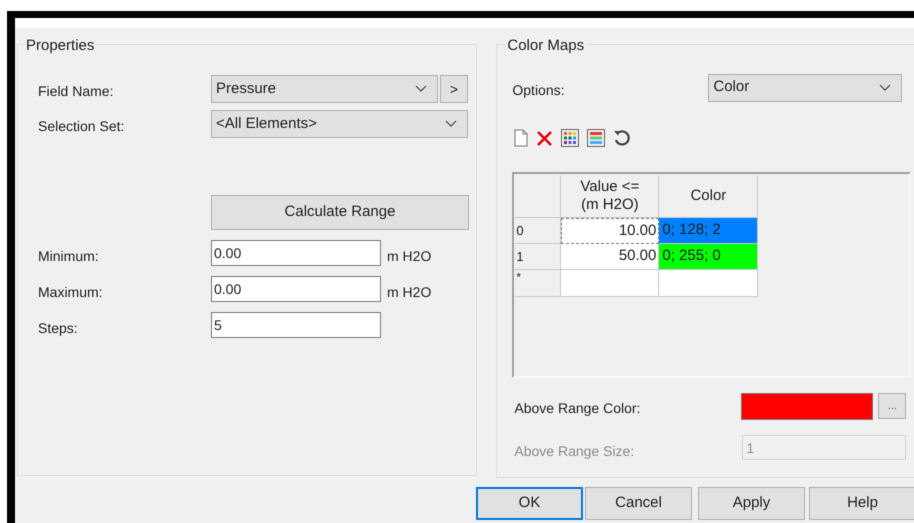 This screenshot has width=914, height=523. What do you see at coordinates (340, 212) in the screenshot?
I see `calculate-range-button: Calculate Range` at bounding box center [340, 212].